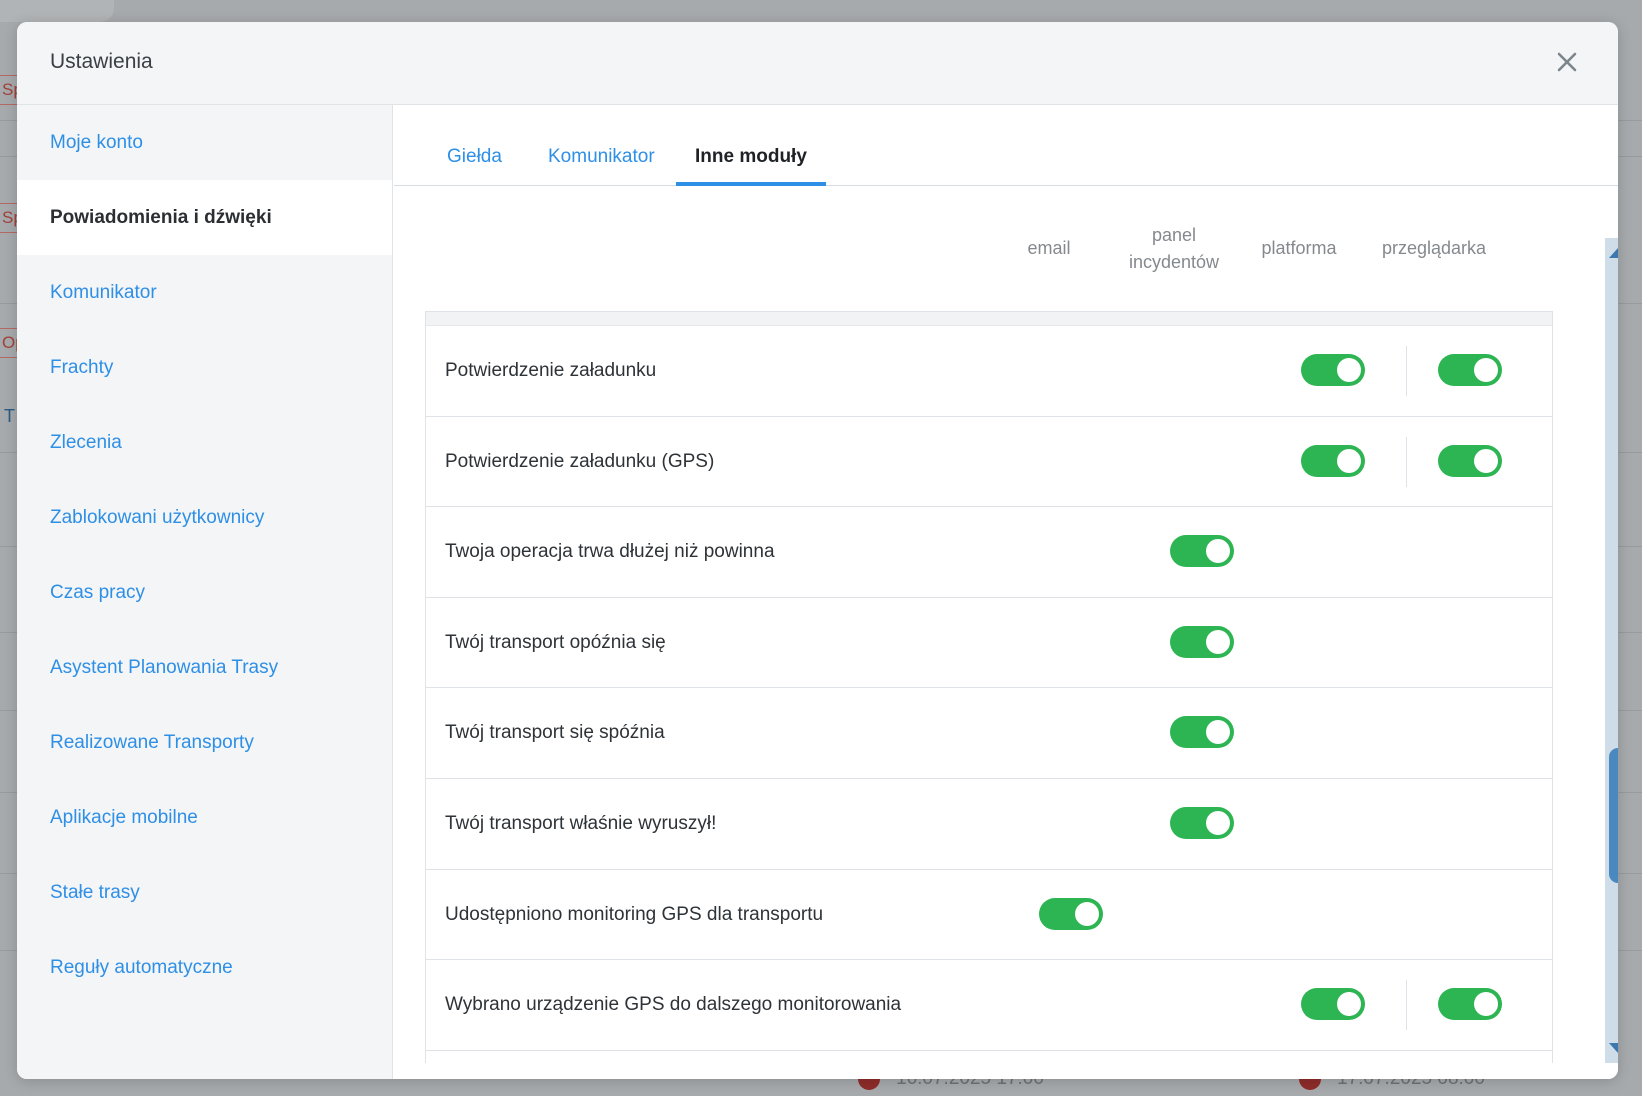  Describe the element at coordinates (204, 217) in the screenshot. I see `sidebar-item-notifications: Powiadomienia i dźwięki` at that location.